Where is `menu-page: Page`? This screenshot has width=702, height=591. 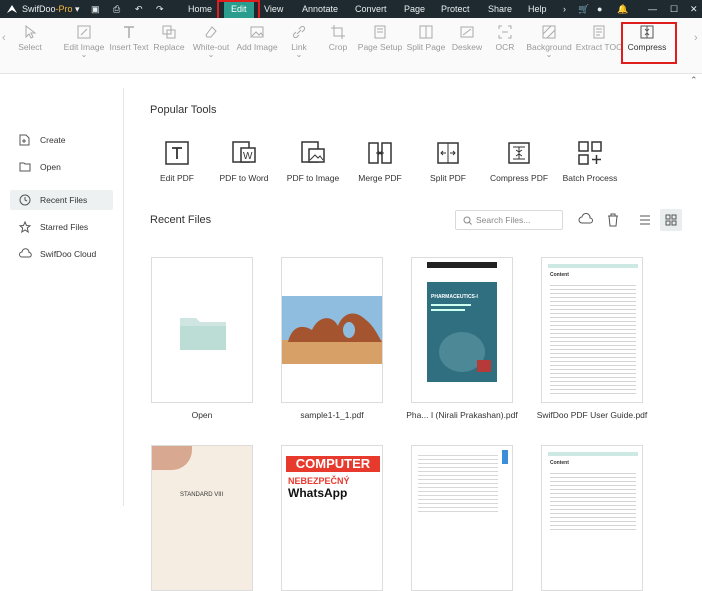 menu-page: Page is located at coordinates (414, 9).